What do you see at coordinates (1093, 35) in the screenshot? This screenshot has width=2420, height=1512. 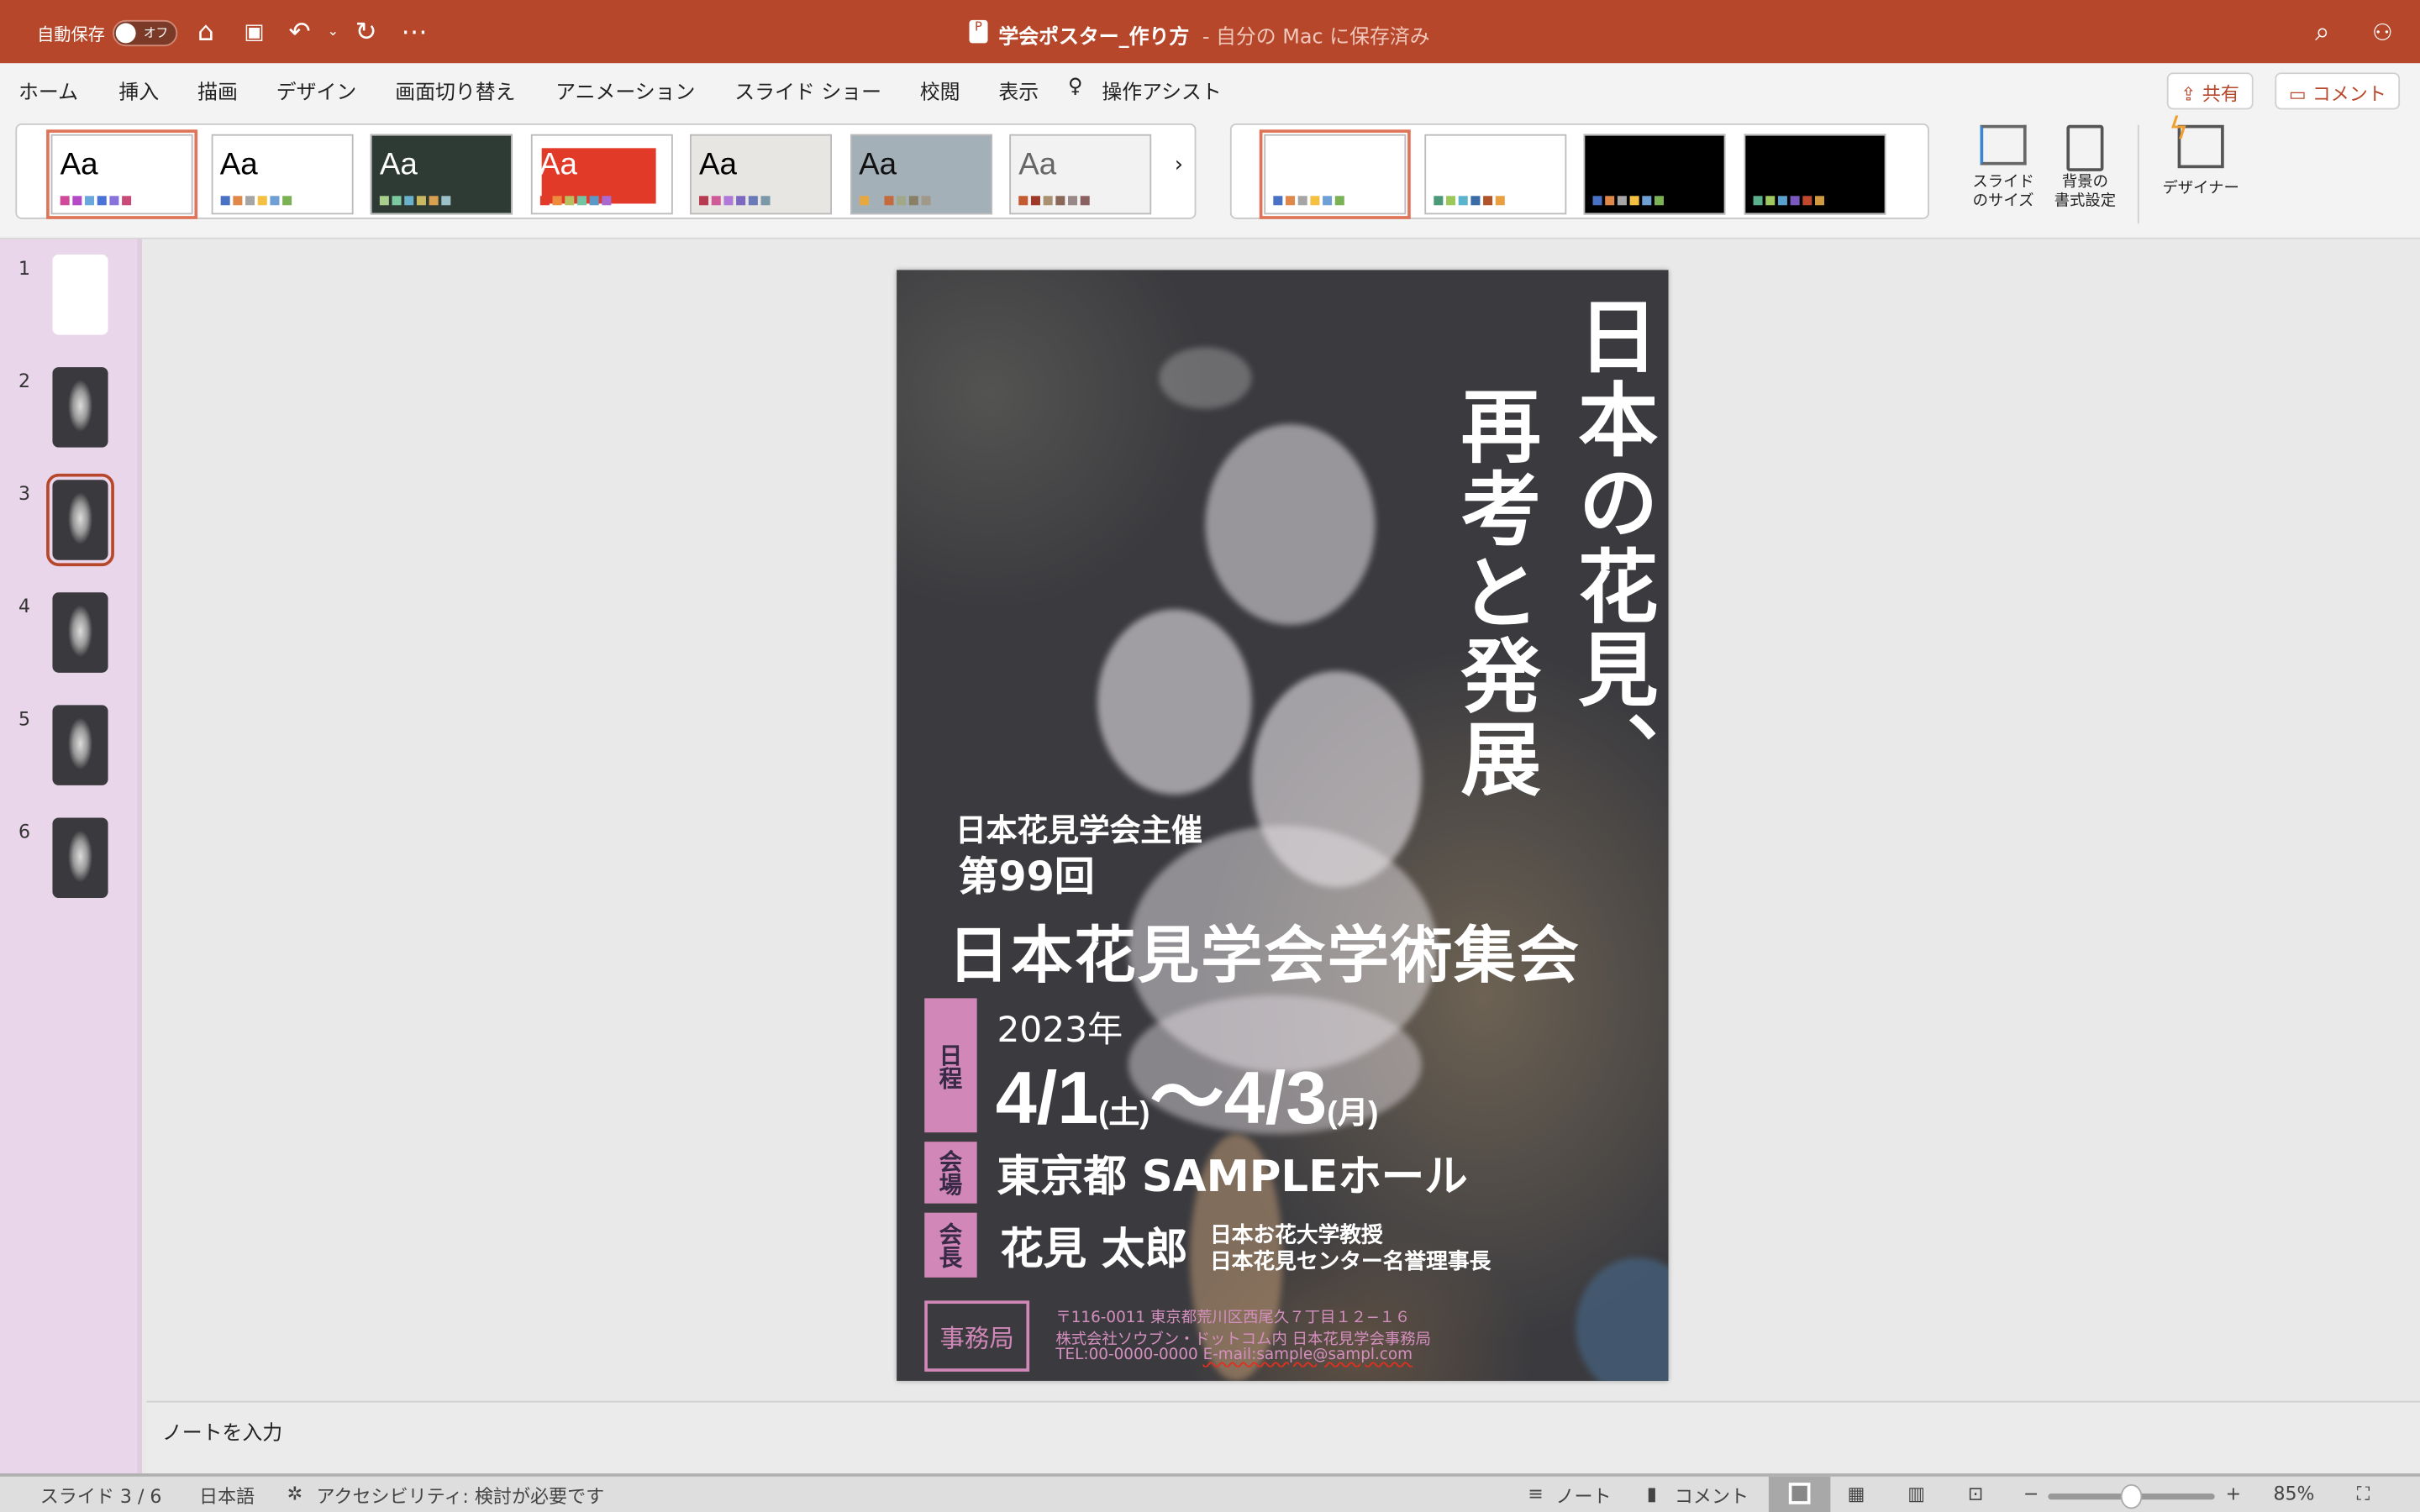 I see `document-title: 学会ポスター_作り方` at bounding box center [1093, 35].